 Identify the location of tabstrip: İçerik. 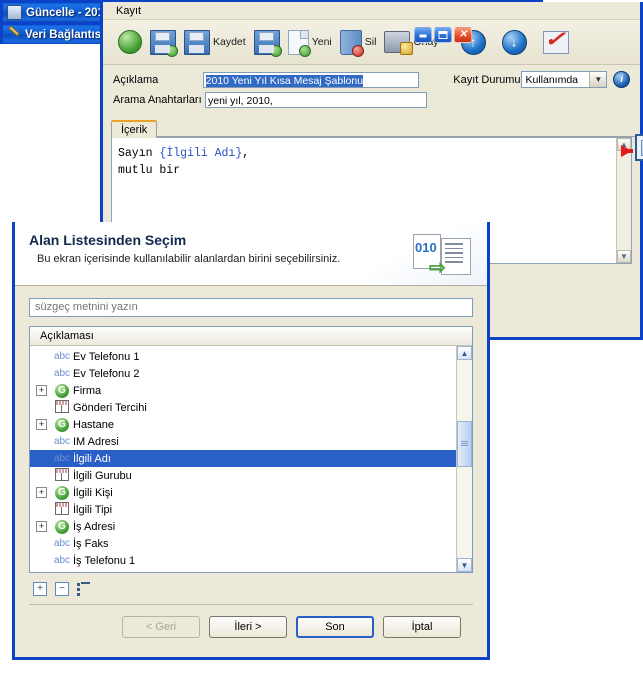
(375, 128).